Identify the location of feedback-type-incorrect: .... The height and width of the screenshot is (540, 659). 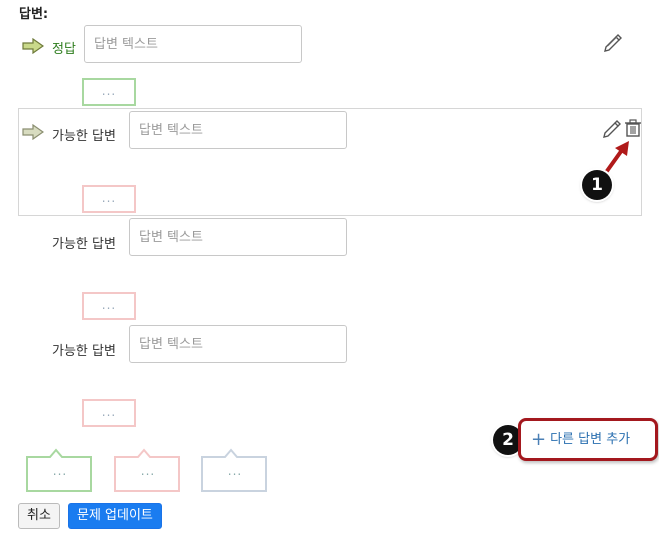
(147, 470).